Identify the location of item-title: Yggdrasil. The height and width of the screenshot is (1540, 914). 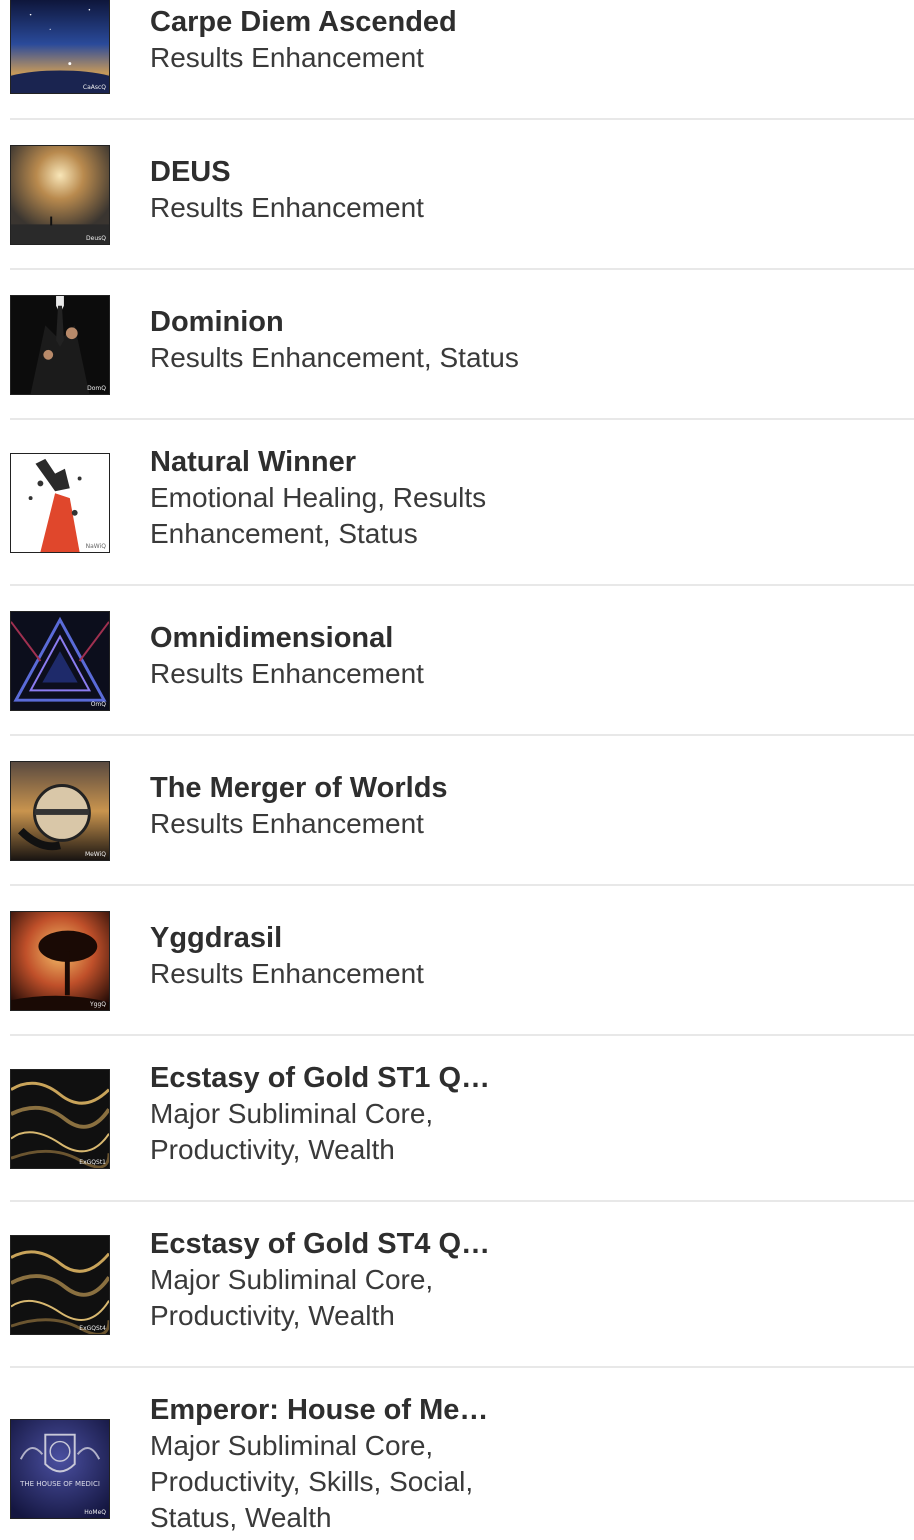
(216, 938).